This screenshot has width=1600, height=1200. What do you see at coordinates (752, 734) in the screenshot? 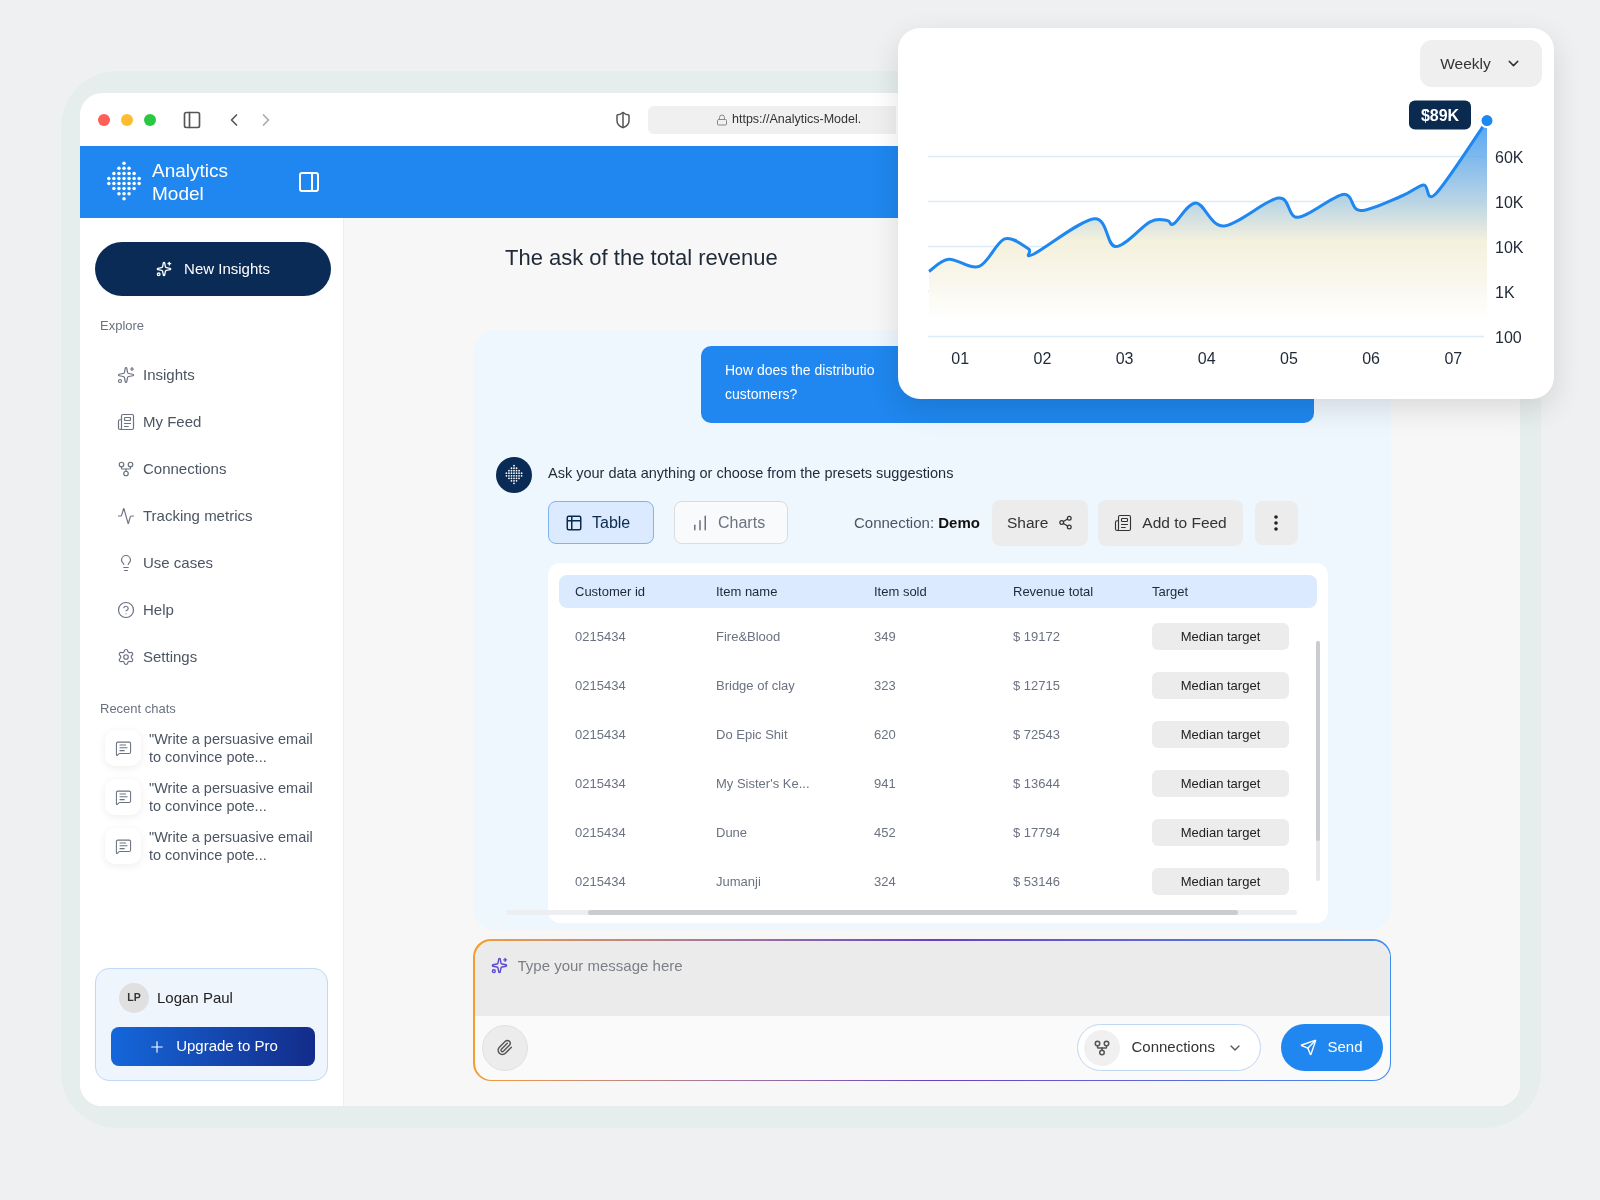
I see `table-cell-text: Do Epic Shit` at bounding box center [752, 734].